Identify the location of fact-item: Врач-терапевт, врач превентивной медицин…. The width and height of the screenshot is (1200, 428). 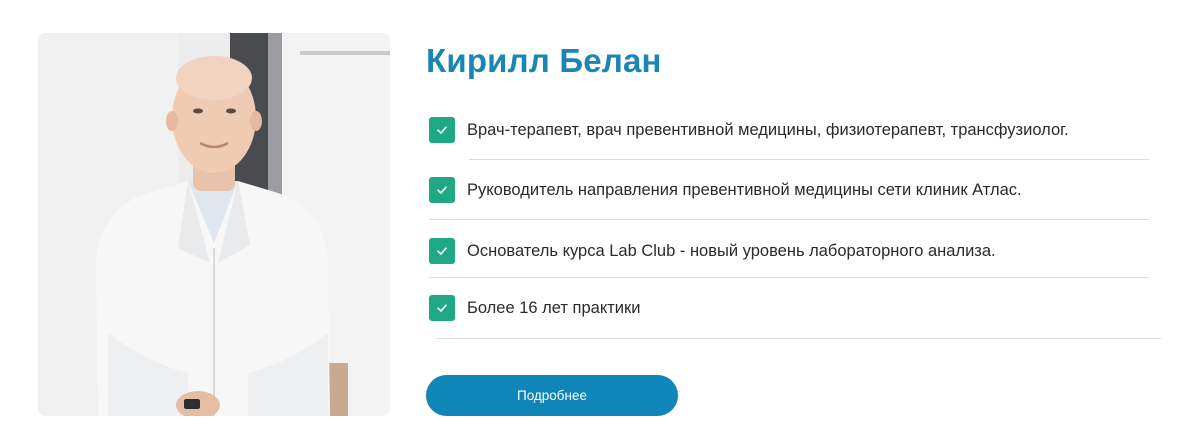
(749, 130).